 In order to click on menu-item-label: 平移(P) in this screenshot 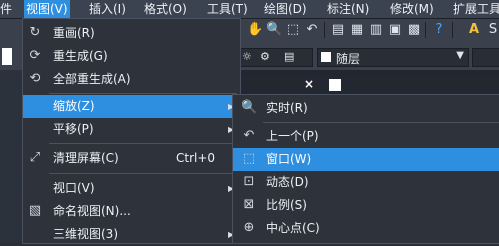, I will do `click(73, 129)`.